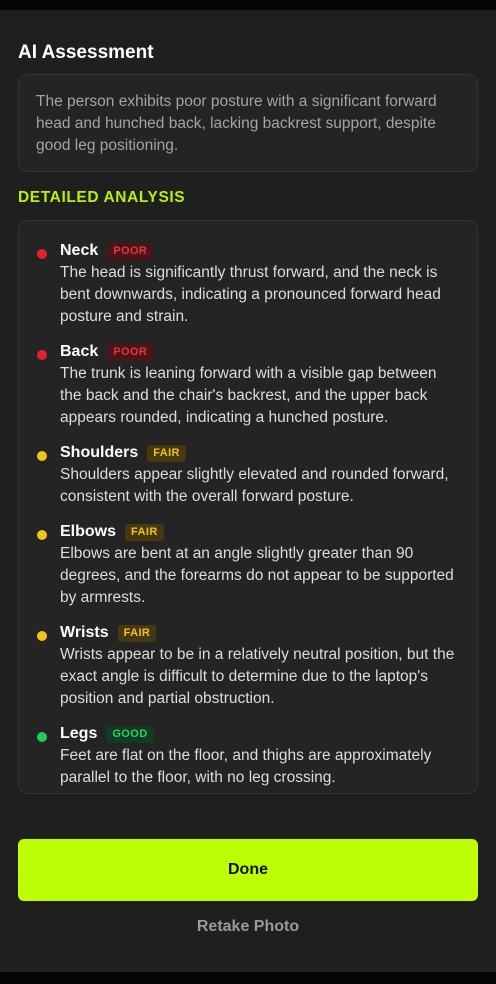 The width and height of the screenshot is (496, 984). I want to click on status-badge: GOOD, so click(130, 734).